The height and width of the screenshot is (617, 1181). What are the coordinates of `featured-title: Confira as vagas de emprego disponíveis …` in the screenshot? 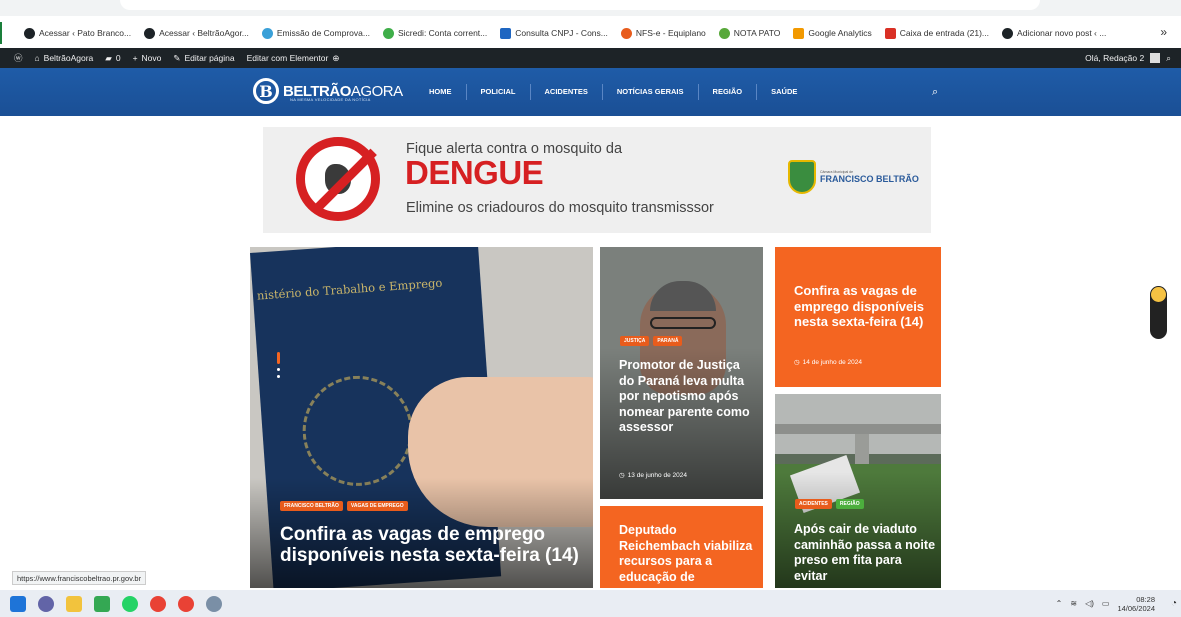 It's located at (430, 545).